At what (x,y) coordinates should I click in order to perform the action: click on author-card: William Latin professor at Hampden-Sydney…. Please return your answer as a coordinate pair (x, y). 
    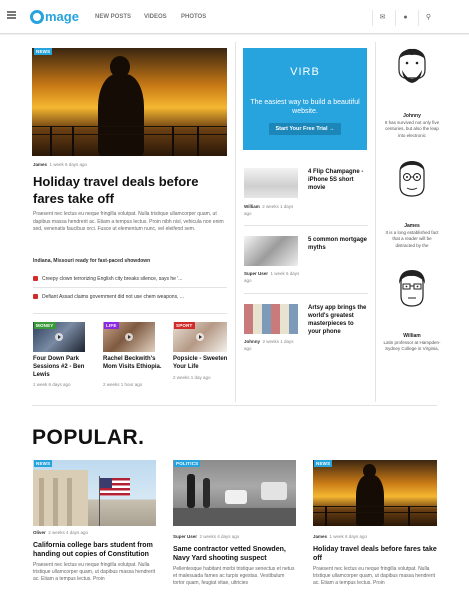
    Looking at the image, I should click on (412, 343).